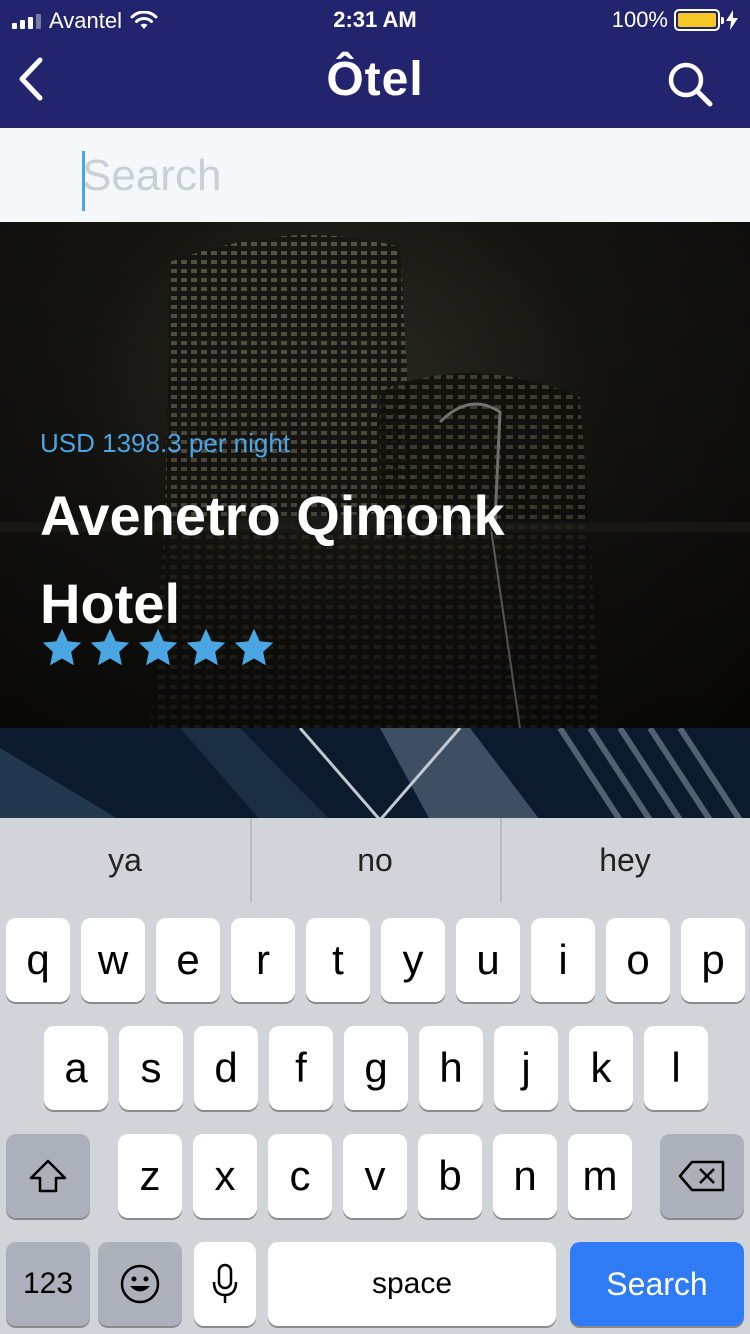 Image resolution: width=750 pixels, height=1334 pixels. What do you see at coordinates (525, 1176) in the screenshot?
I see `key-n: n` at bounding box center [525, 1176].